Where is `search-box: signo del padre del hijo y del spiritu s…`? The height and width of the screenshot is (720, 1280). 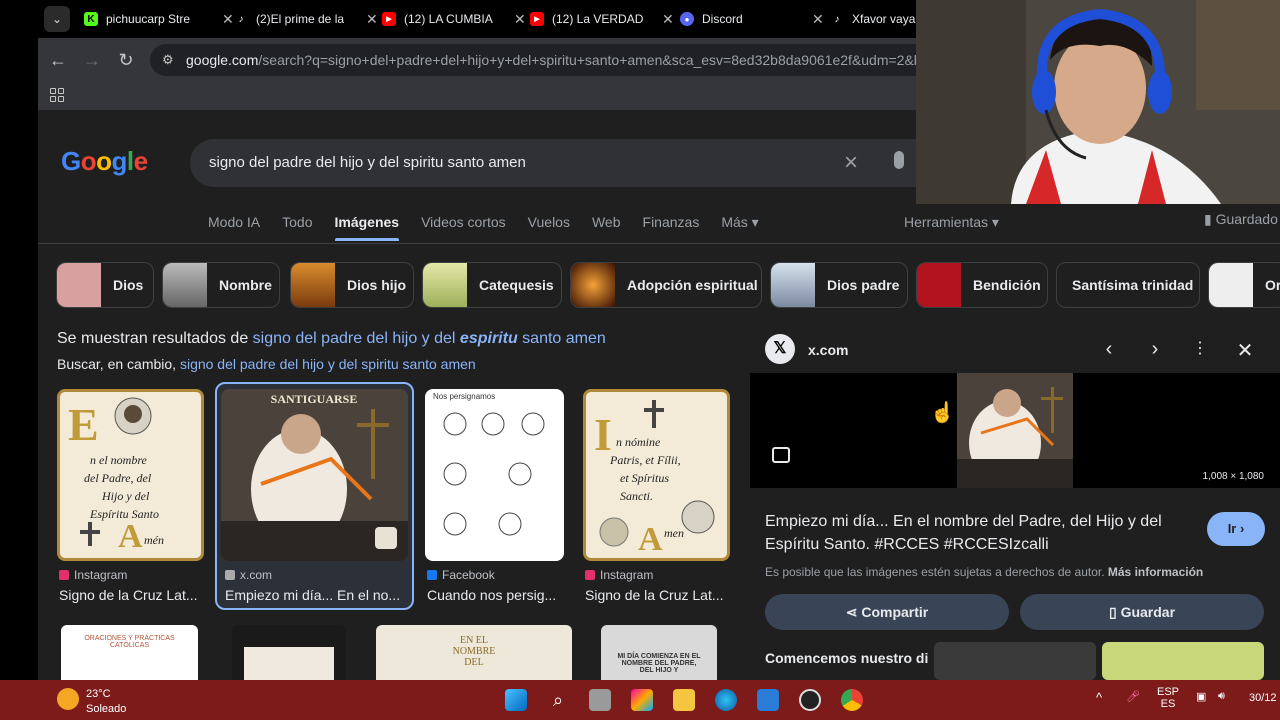 search-box: signo del padre del hijo y del spiritu s… is located at coordinates (570, 163).